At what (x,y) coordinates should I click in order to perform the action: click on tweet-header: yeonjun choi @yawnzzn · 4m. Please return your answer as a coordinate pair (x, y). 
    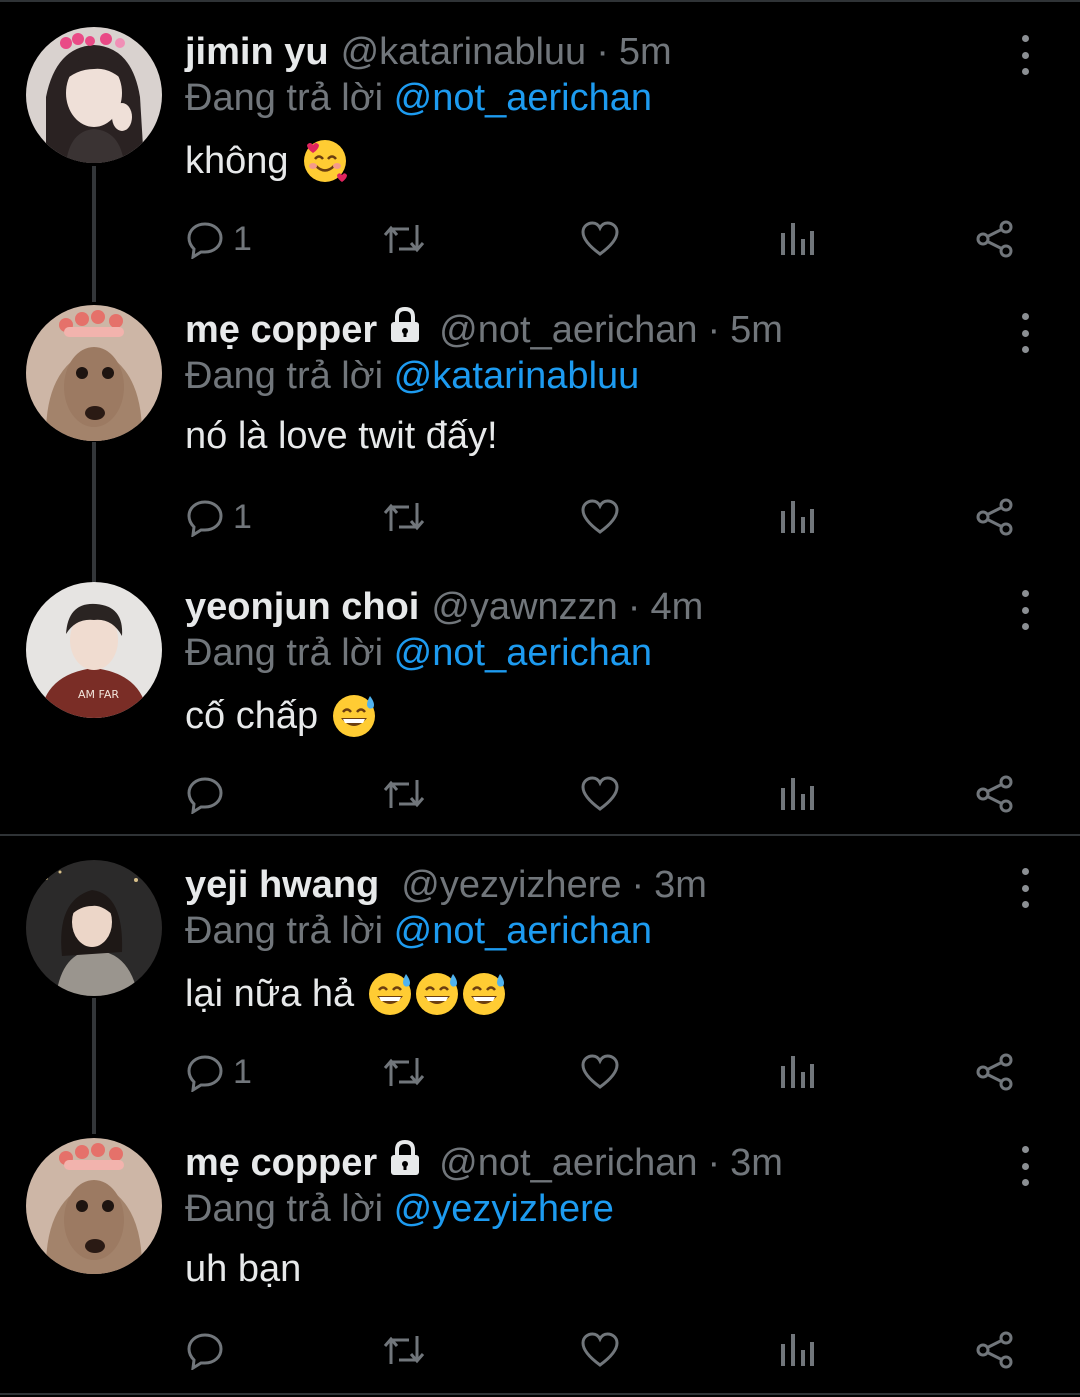
    Looking at the image, I should click on (444, 607).